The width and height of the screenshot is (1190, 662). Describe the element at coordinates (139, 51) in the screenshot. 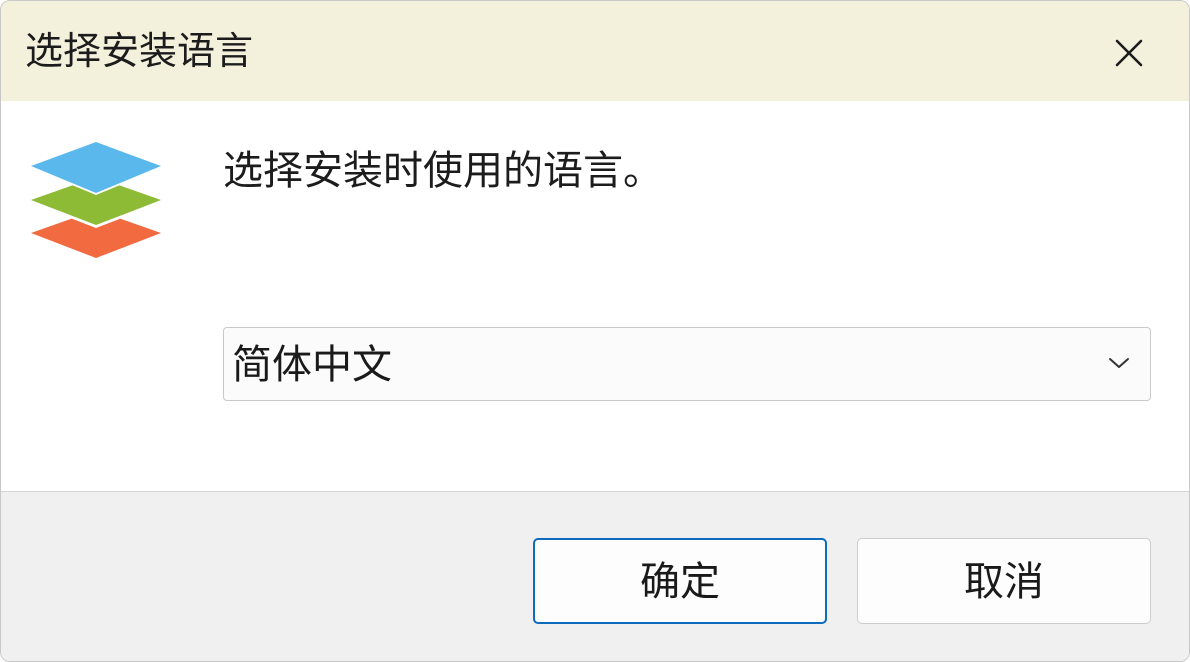

I see `dialog-title: 选择安装语言` at that location.